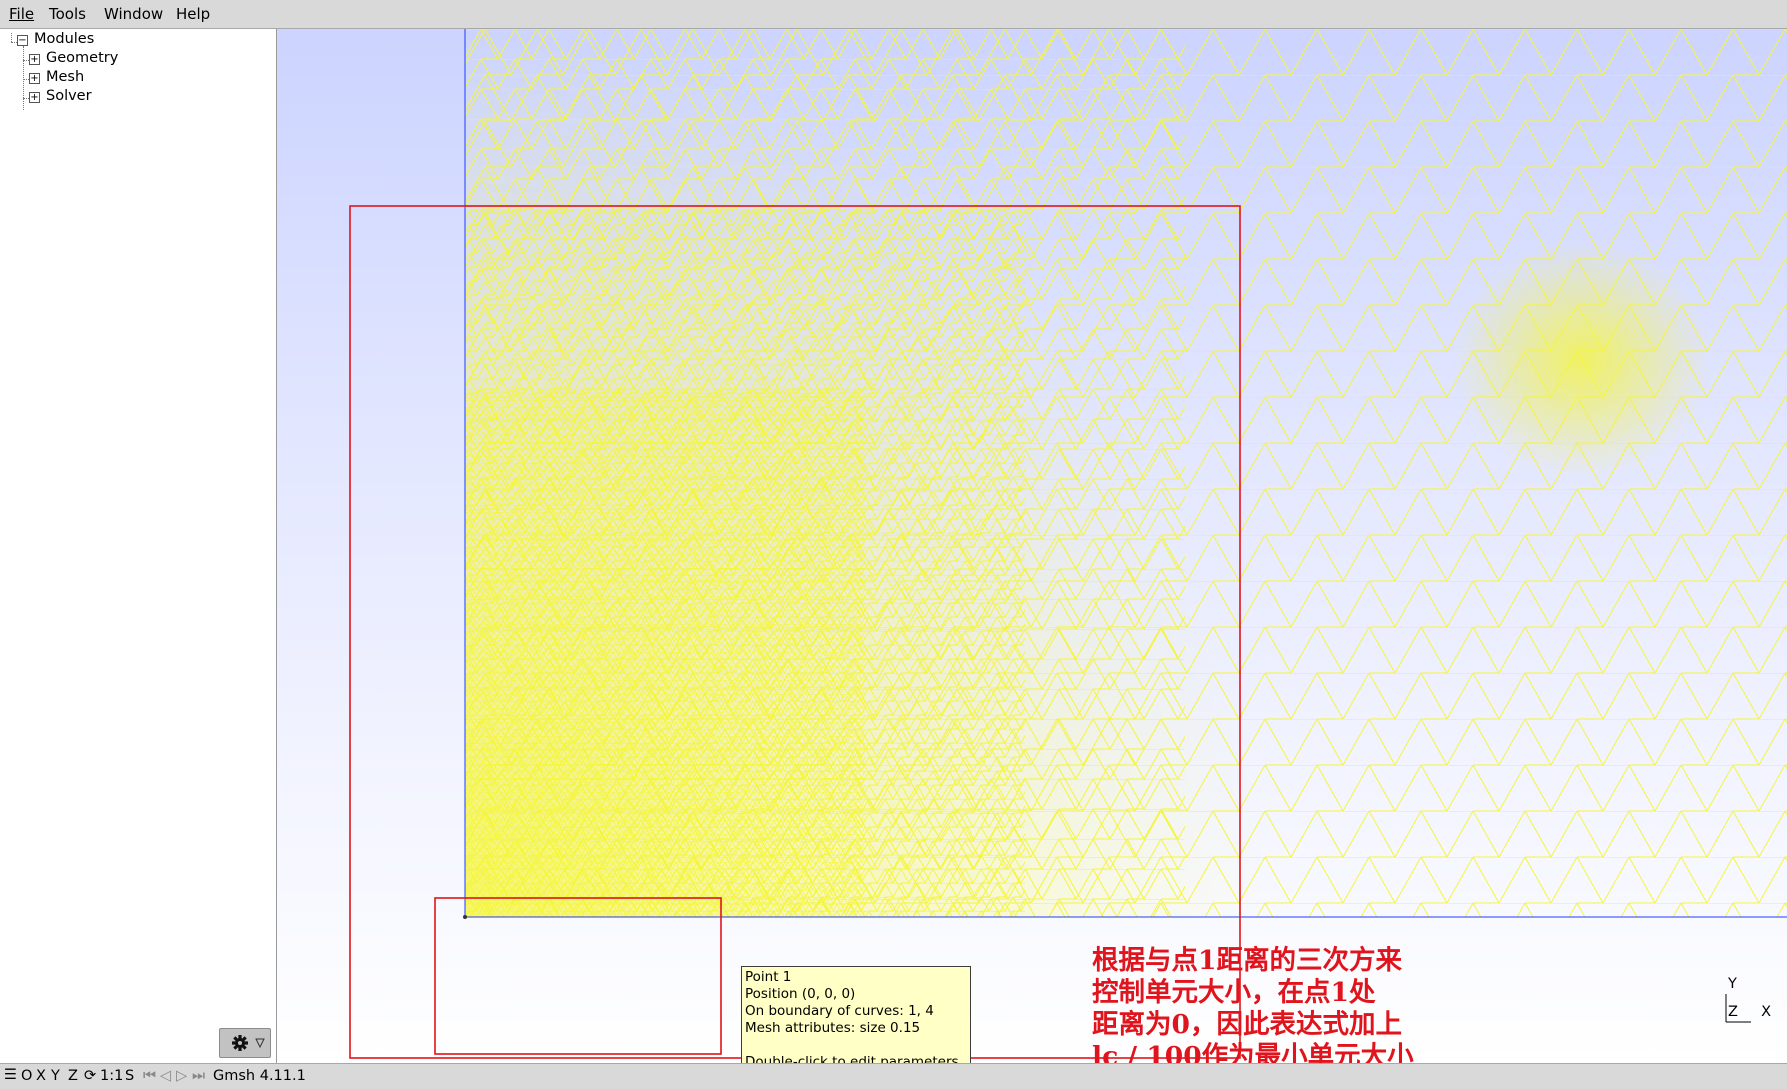 This screenshot has width=1787, height=1089. Describe the element at coordinates (111, 1076) in the screenshot. I see `scale-button: 1:1` at that location.